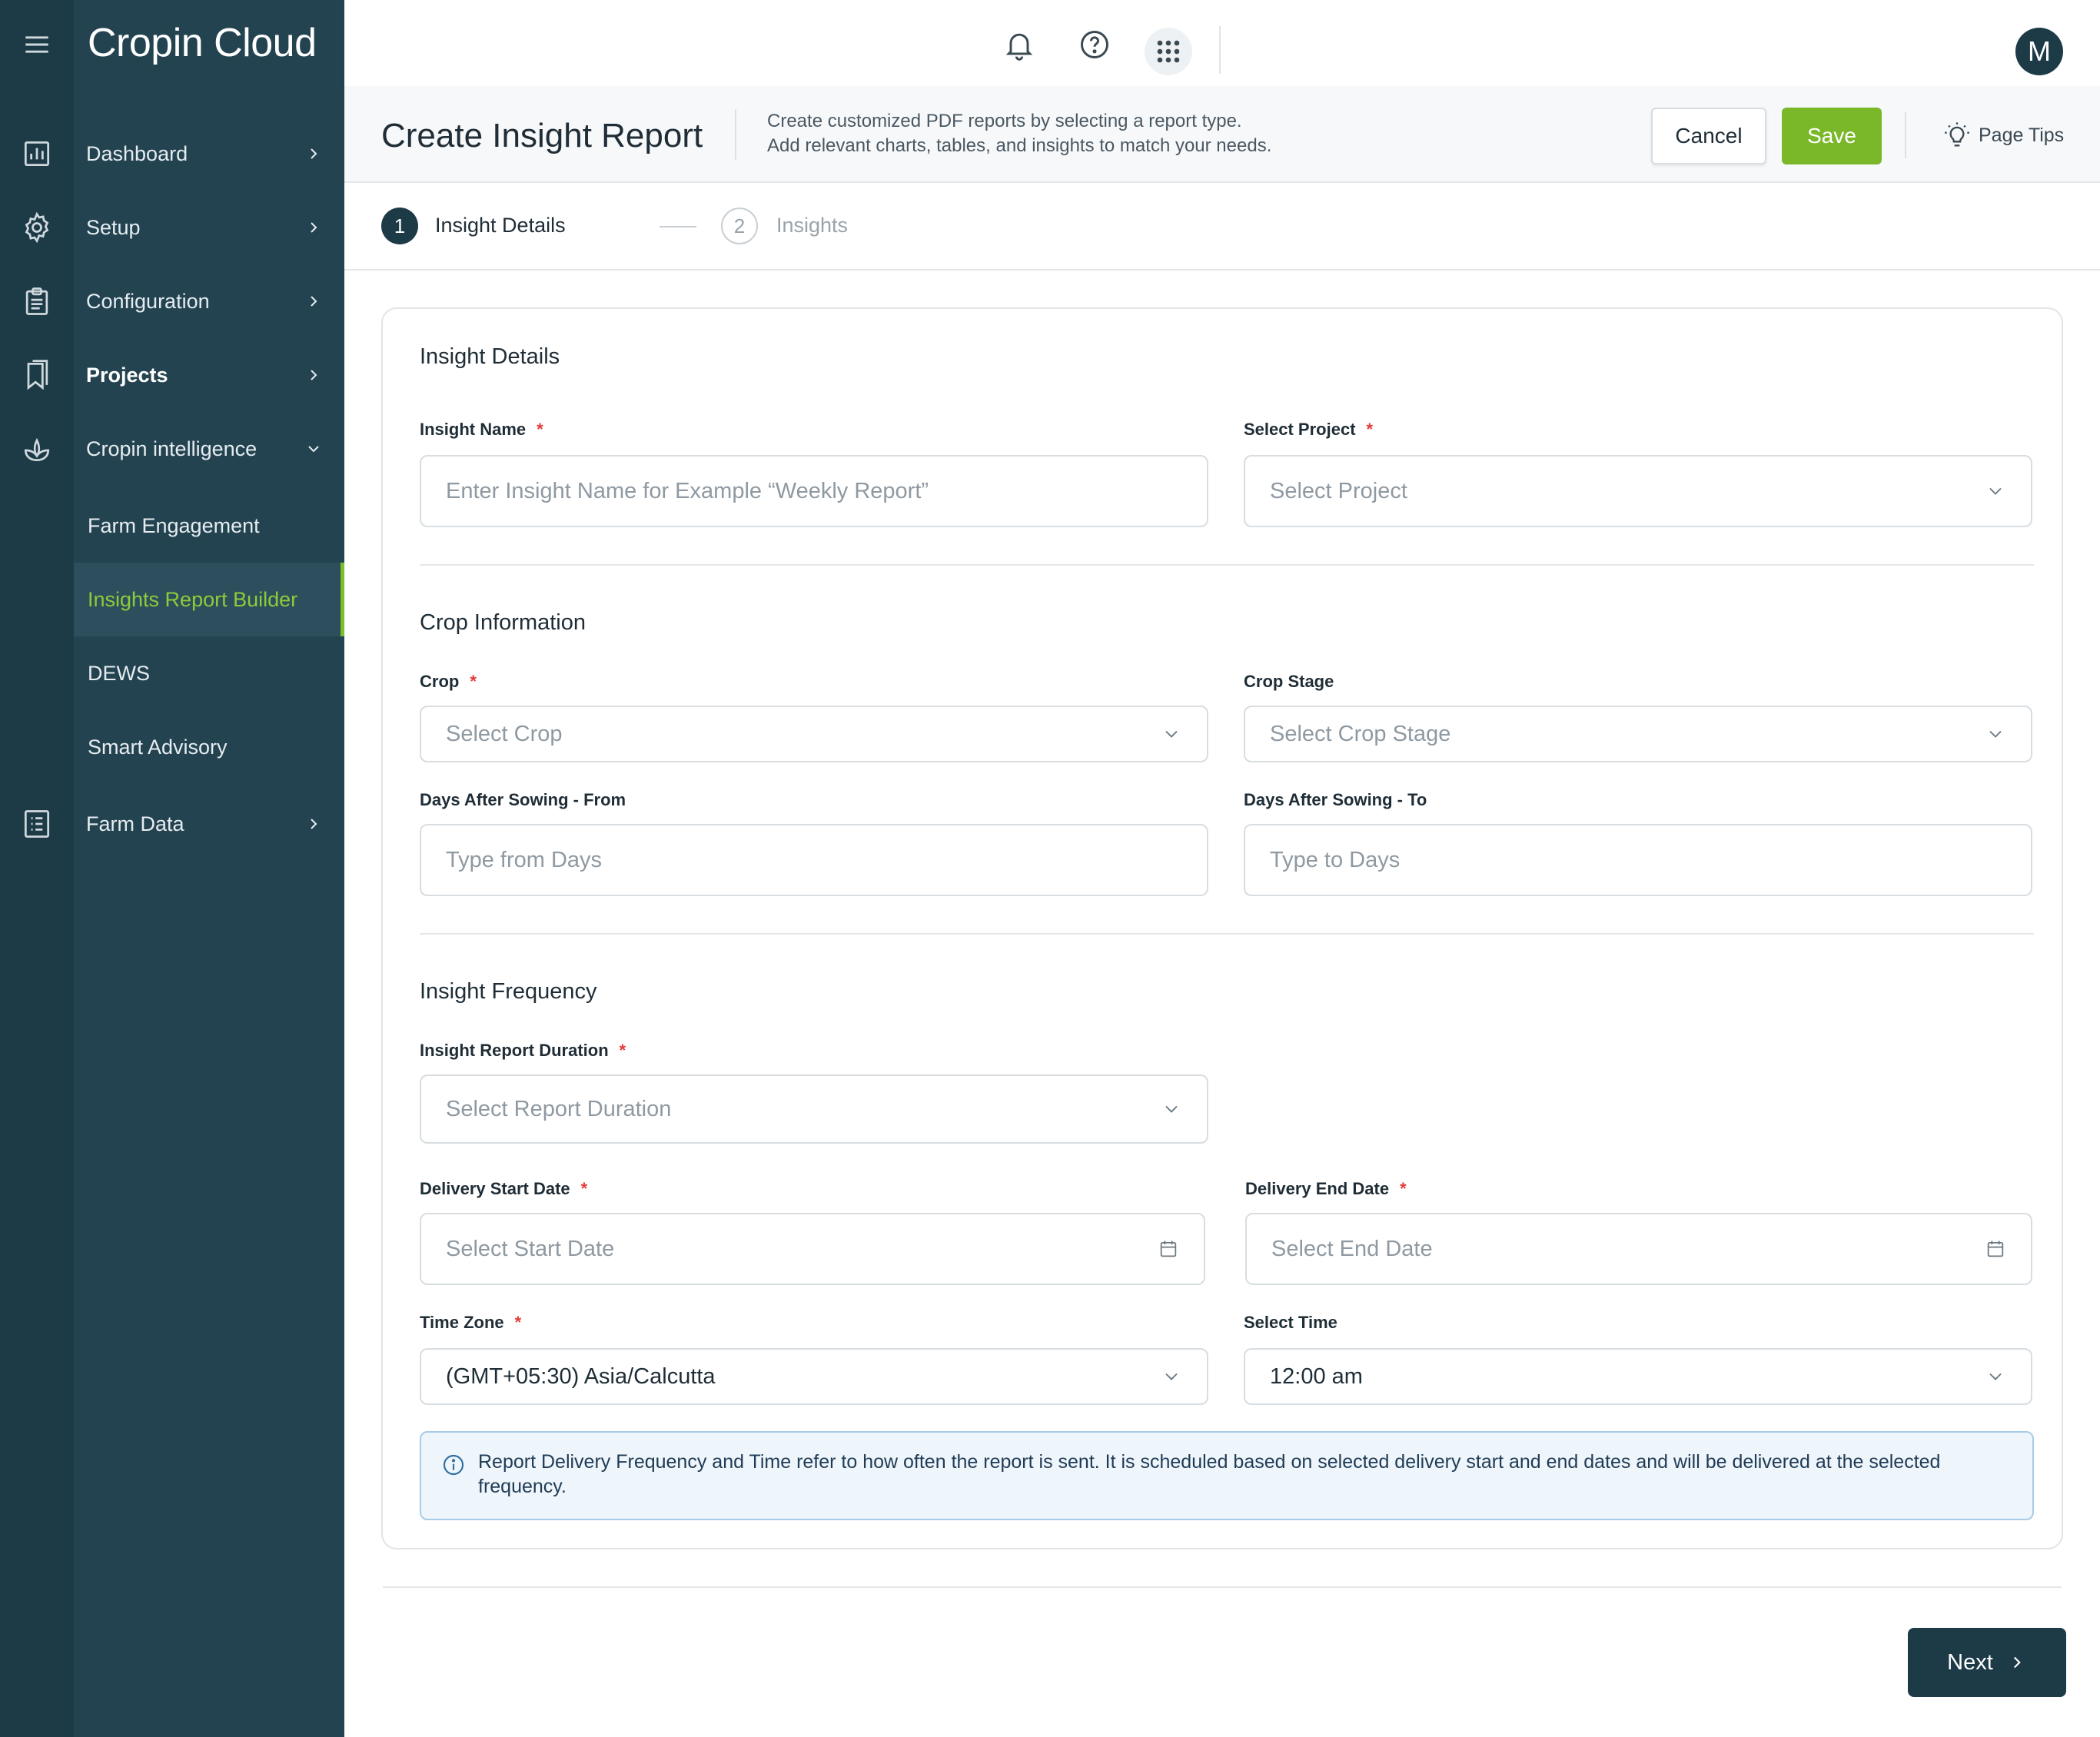 Image resolution: width=2100 pixels, height=1737 pixels. What do you see at coordinates (448, 682) in the screenshot?
I see `crop-label: Crop *` at bounding box center [448, 682].